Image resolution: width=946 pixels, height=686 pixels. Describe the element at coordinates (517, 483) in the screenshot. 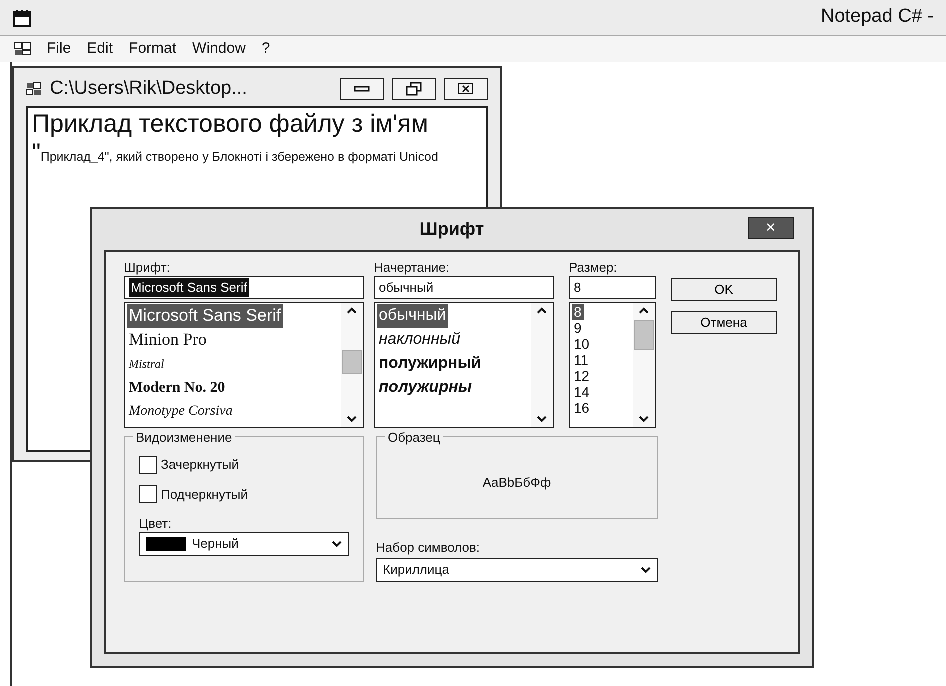

I see `sample-text: AaBbБбФф` at that location.